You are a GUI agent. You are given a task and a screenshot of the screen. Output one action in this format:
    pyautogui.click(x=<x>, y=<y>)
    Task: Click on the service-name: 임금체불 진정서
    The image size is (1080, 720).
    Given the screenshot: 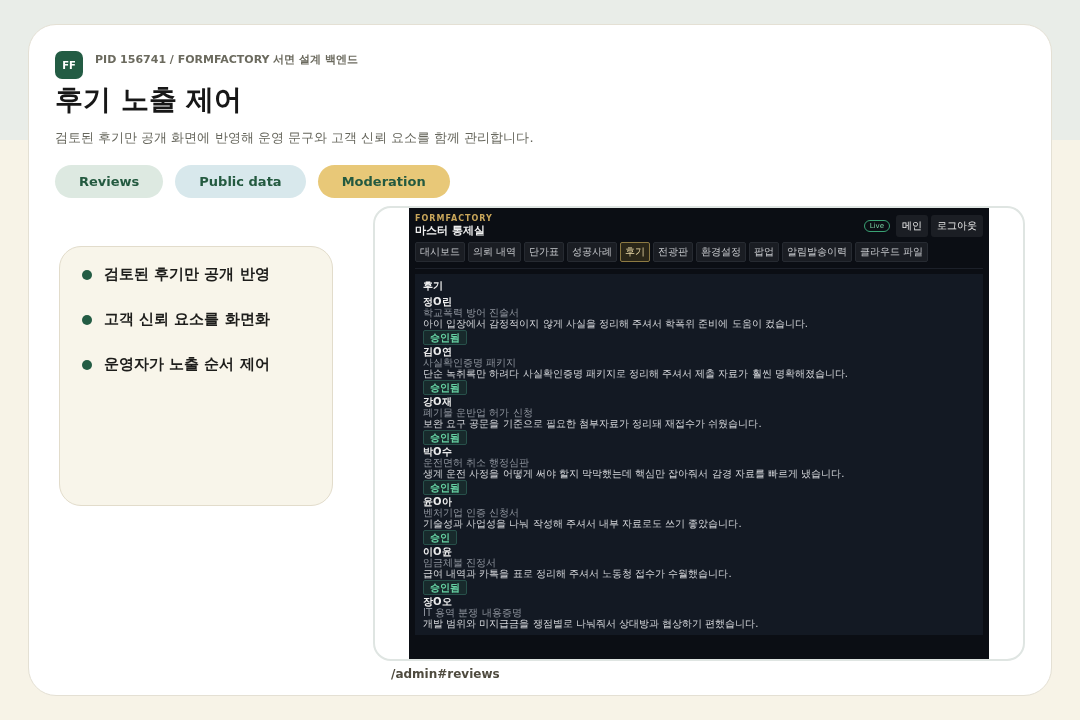 What is the action you would take?
    pyautogui.click(x=460, y=562)
    